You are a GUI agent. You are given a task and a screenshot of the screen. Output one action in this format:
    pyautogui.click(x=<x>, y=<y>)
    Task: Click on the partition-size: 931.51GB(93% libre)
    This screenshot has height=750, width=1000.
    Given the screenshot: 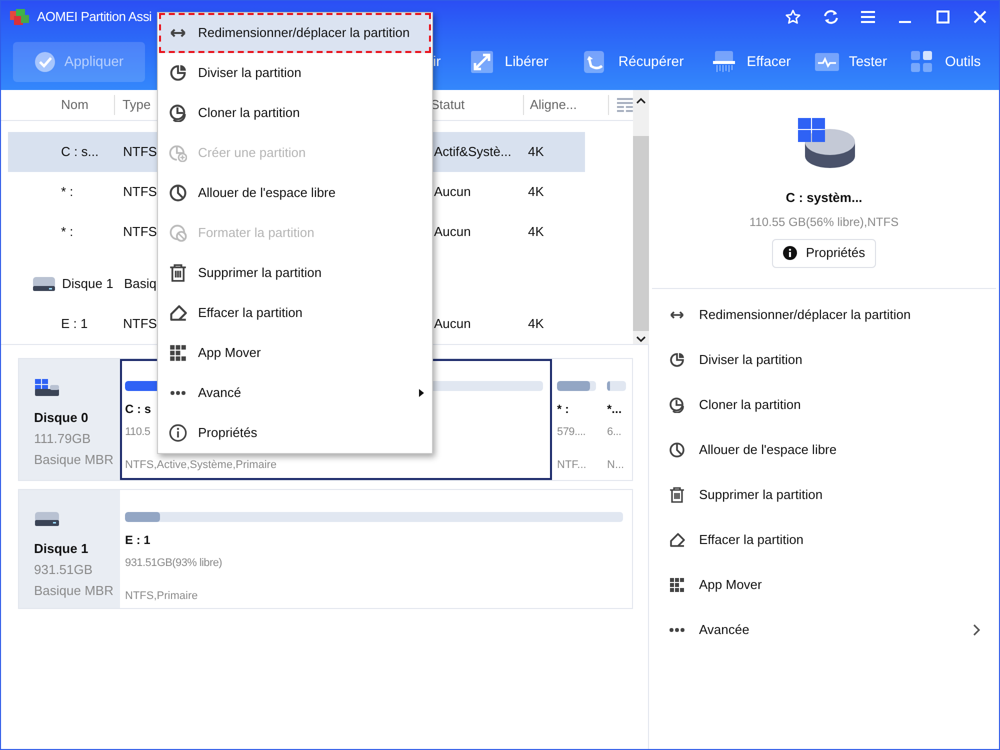 What is the action you would take?
    pyautogui.click(x=173, y=563)
    